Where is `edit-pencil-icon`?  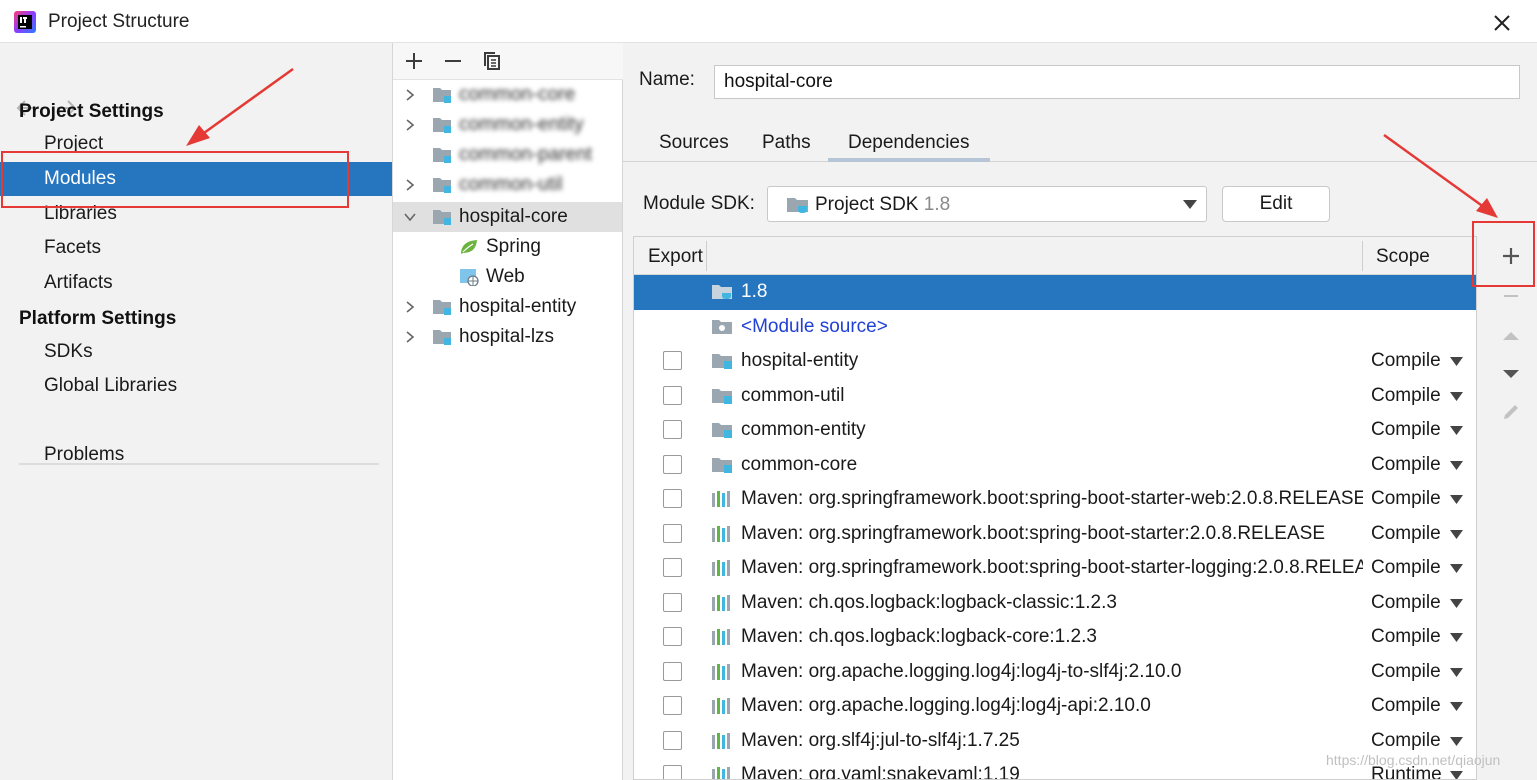 edit-pencil-icon is located at coordinates (1511, 412).